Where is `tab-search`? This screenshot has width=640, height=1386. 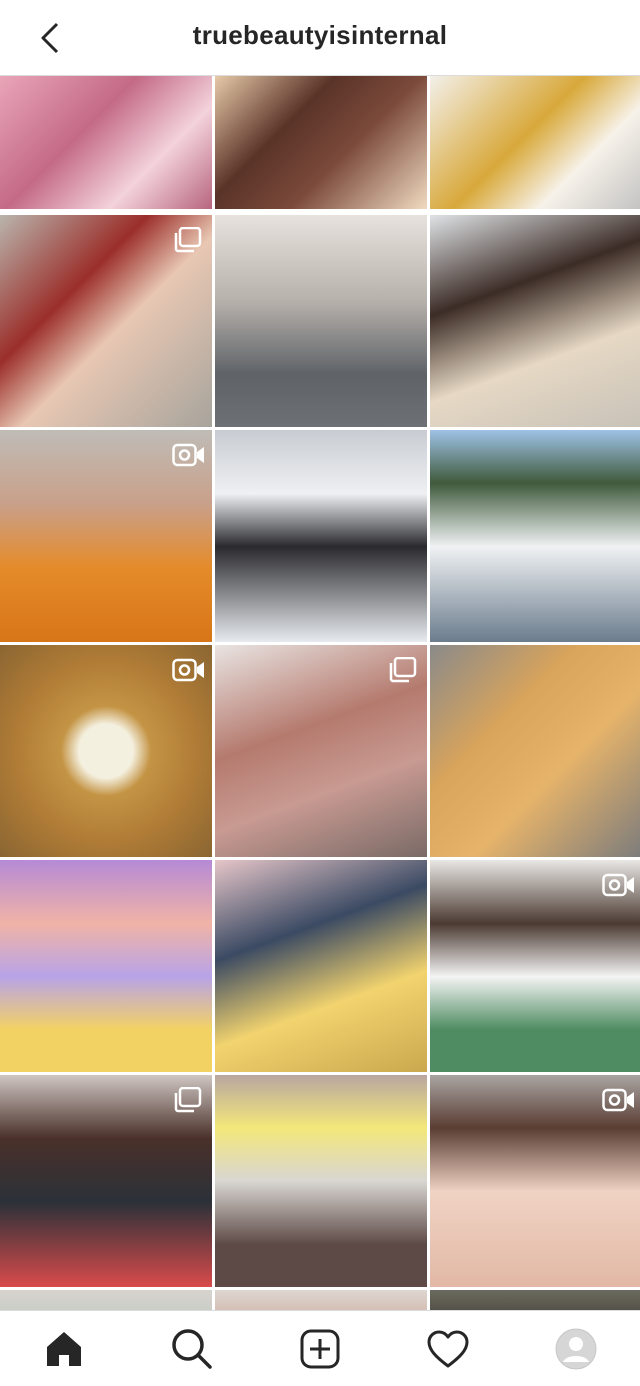 tab-search is located at coordinates (192, 1349).